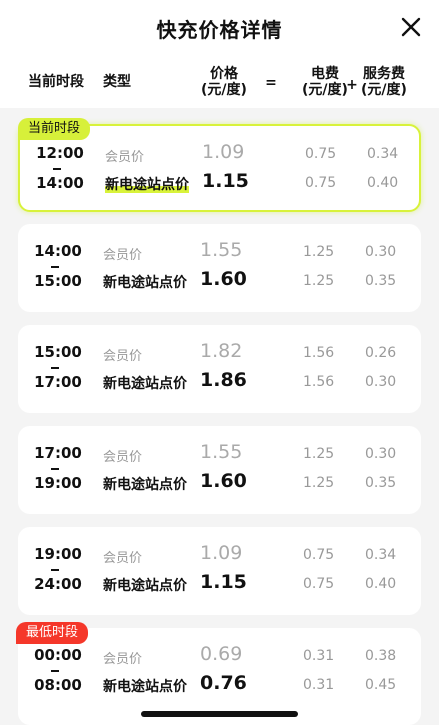 The image size is (439, 725). What do you see at coordinates (58, 483) in the screenshot?
I see `time-end: 19:00` at bounding box center [58, 483].